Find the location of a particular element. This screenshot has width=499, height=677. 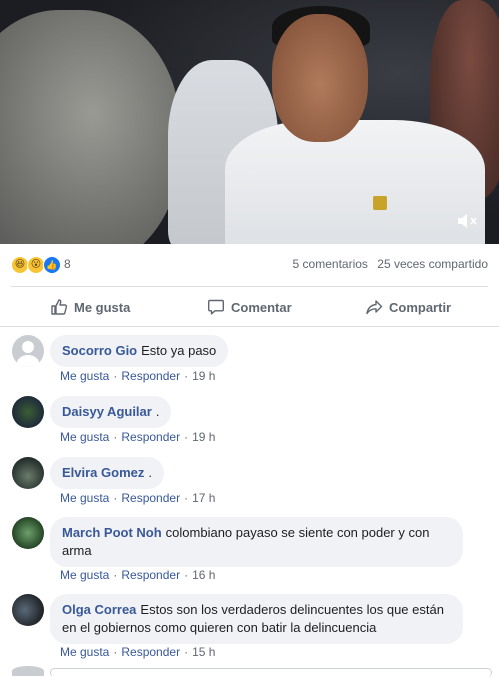

comment-button: Comentar is located at coordinates (249, 307).